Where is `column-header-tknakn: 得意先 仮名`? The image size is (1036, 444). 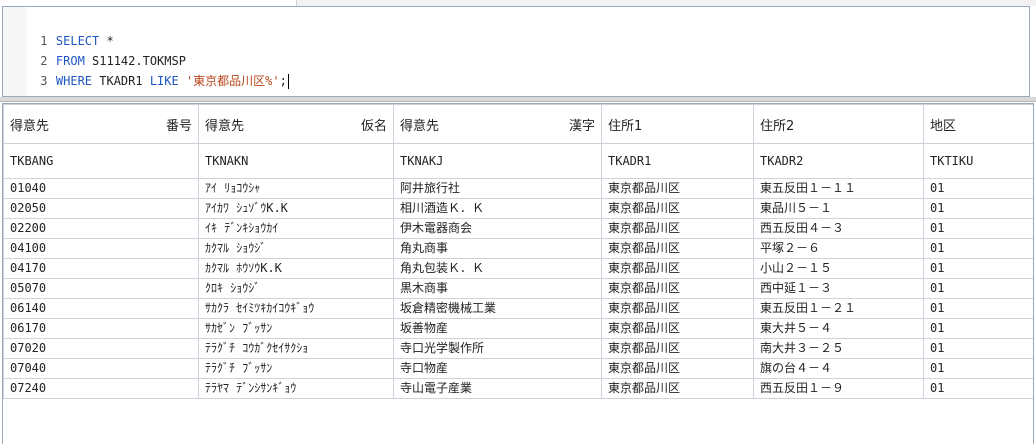 column-header-tknakn: 得意先 仮名 is located at coordinates (296, 124).